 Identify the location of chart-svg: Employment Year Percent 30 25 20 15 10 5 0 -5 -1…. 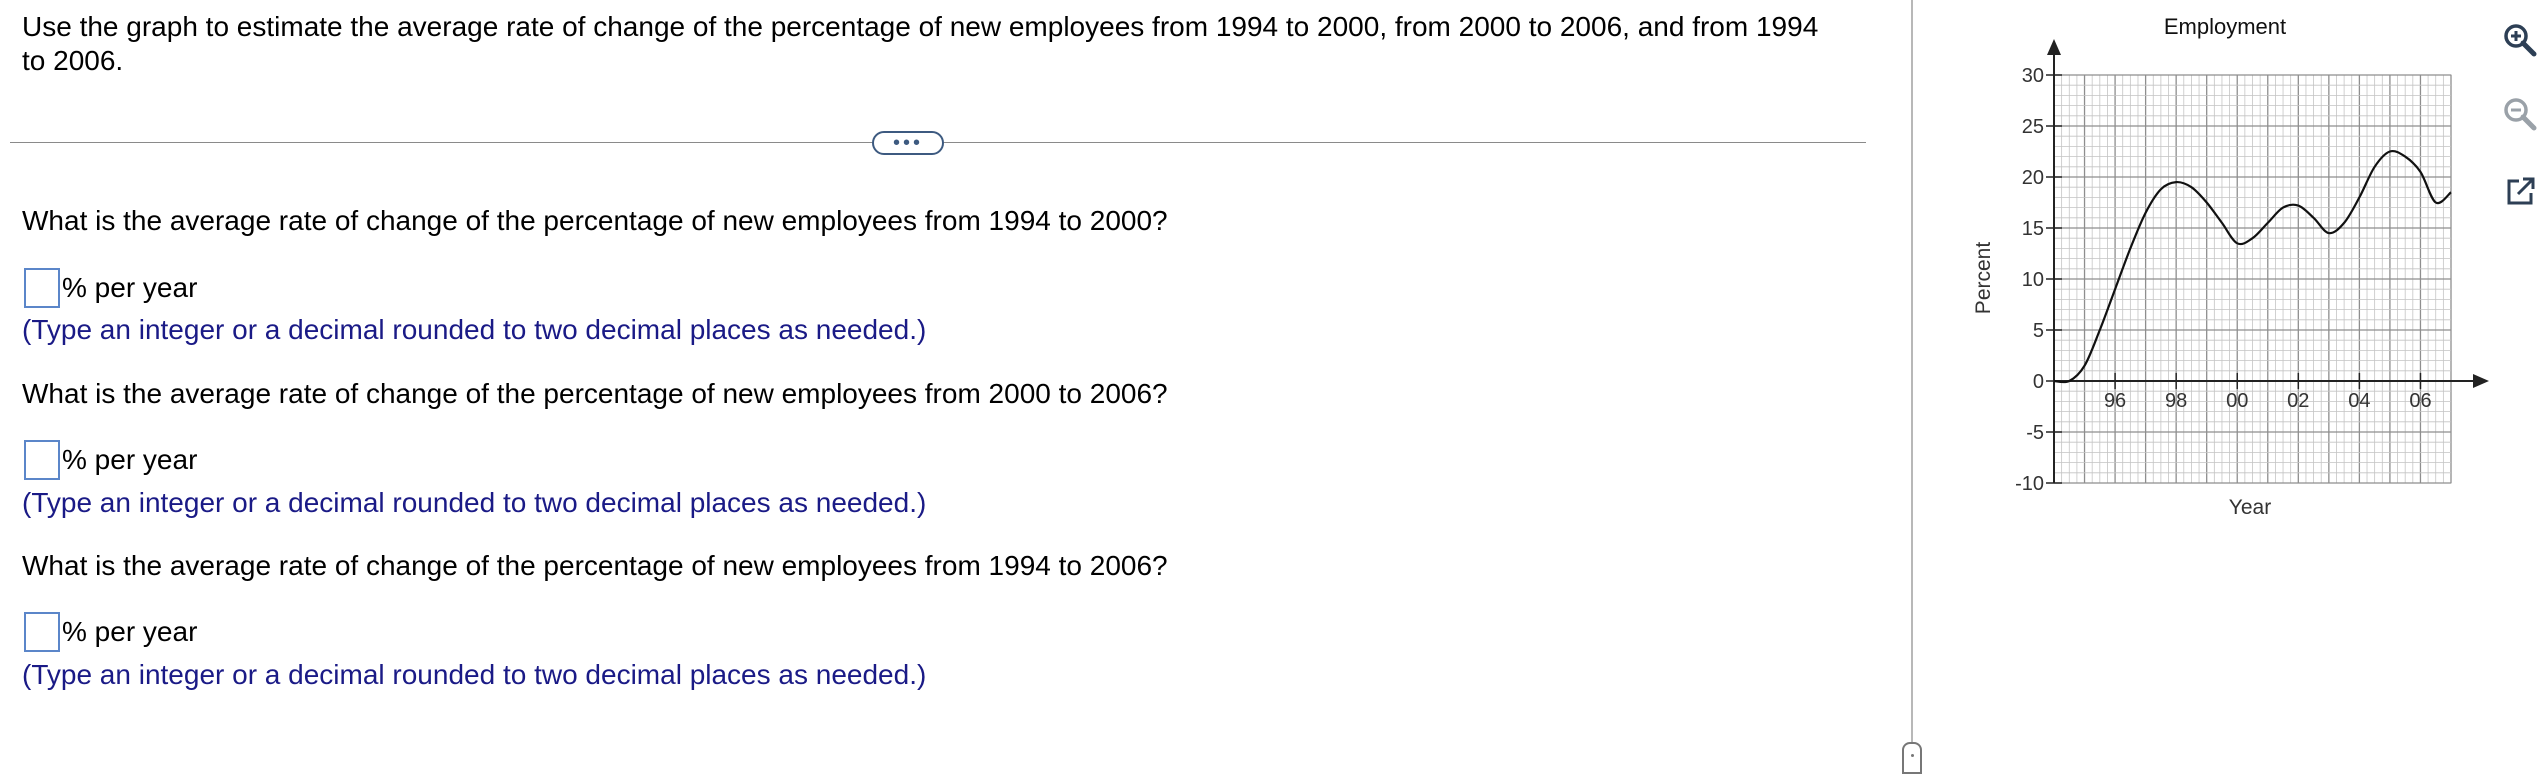
(2230, 266).